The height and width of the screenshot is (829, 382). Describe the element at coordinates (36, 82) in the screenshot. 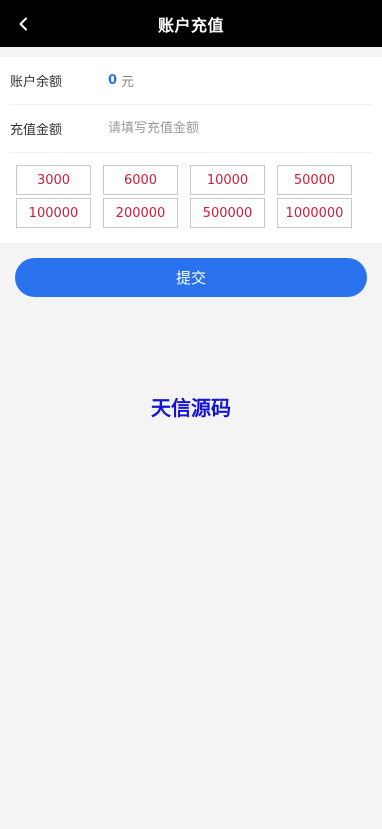

I see `balance-label: 账户余额` at that location.